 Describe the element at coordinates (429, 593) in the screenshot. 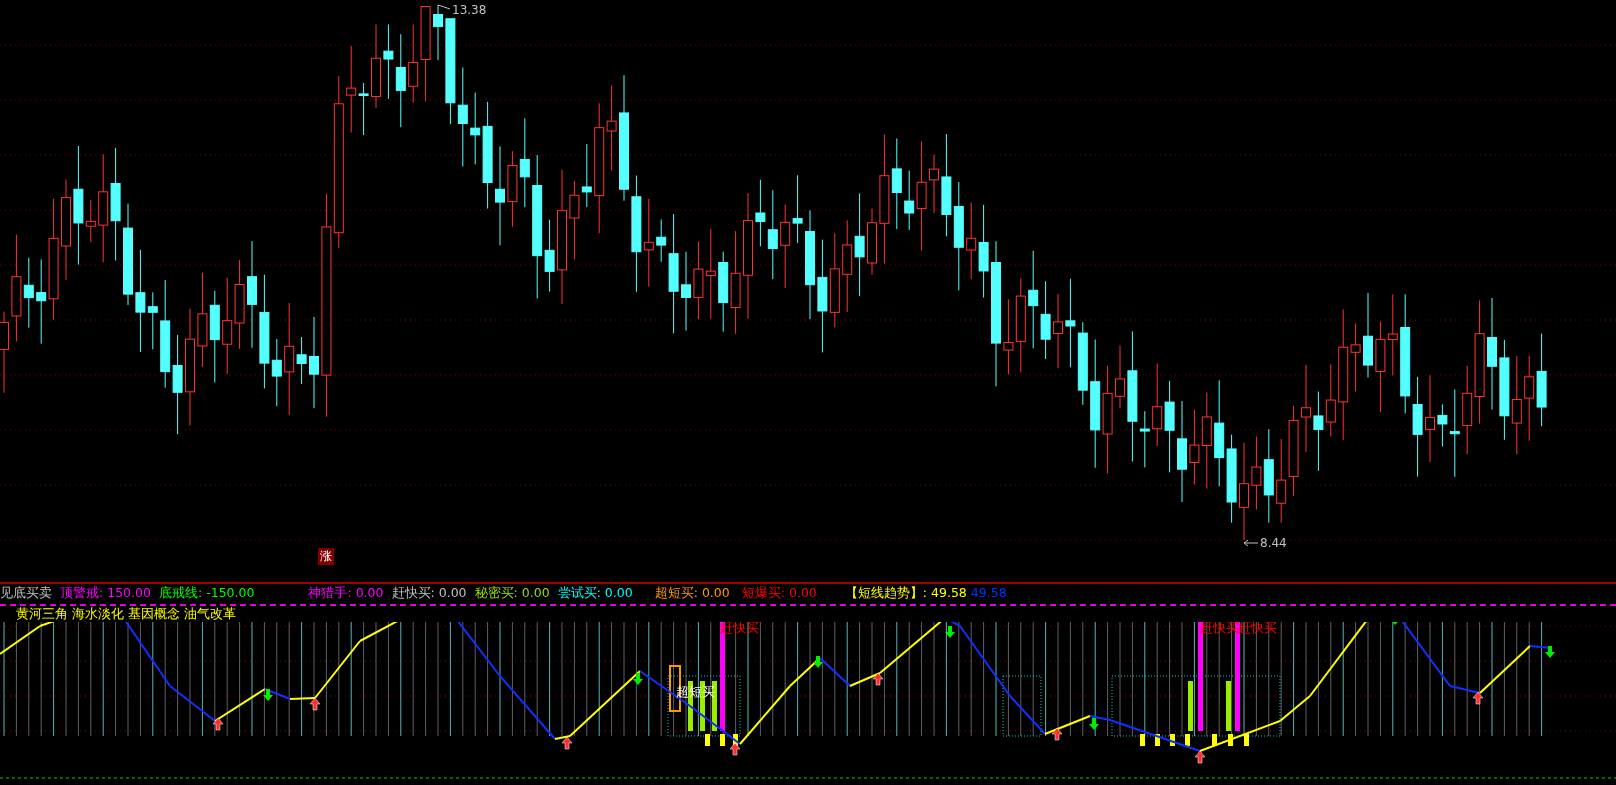

I see `legend-item: 赶快买: 0.00` at that location.